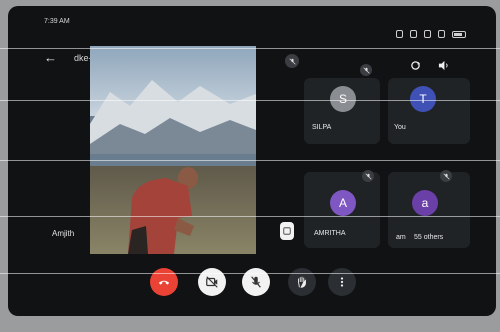 The width and height of the screenshot is (500, 332). What do you see at coordinates (164, 282) in the screenshot?
I see `end-call-icon` at bounding box center [164, 282].